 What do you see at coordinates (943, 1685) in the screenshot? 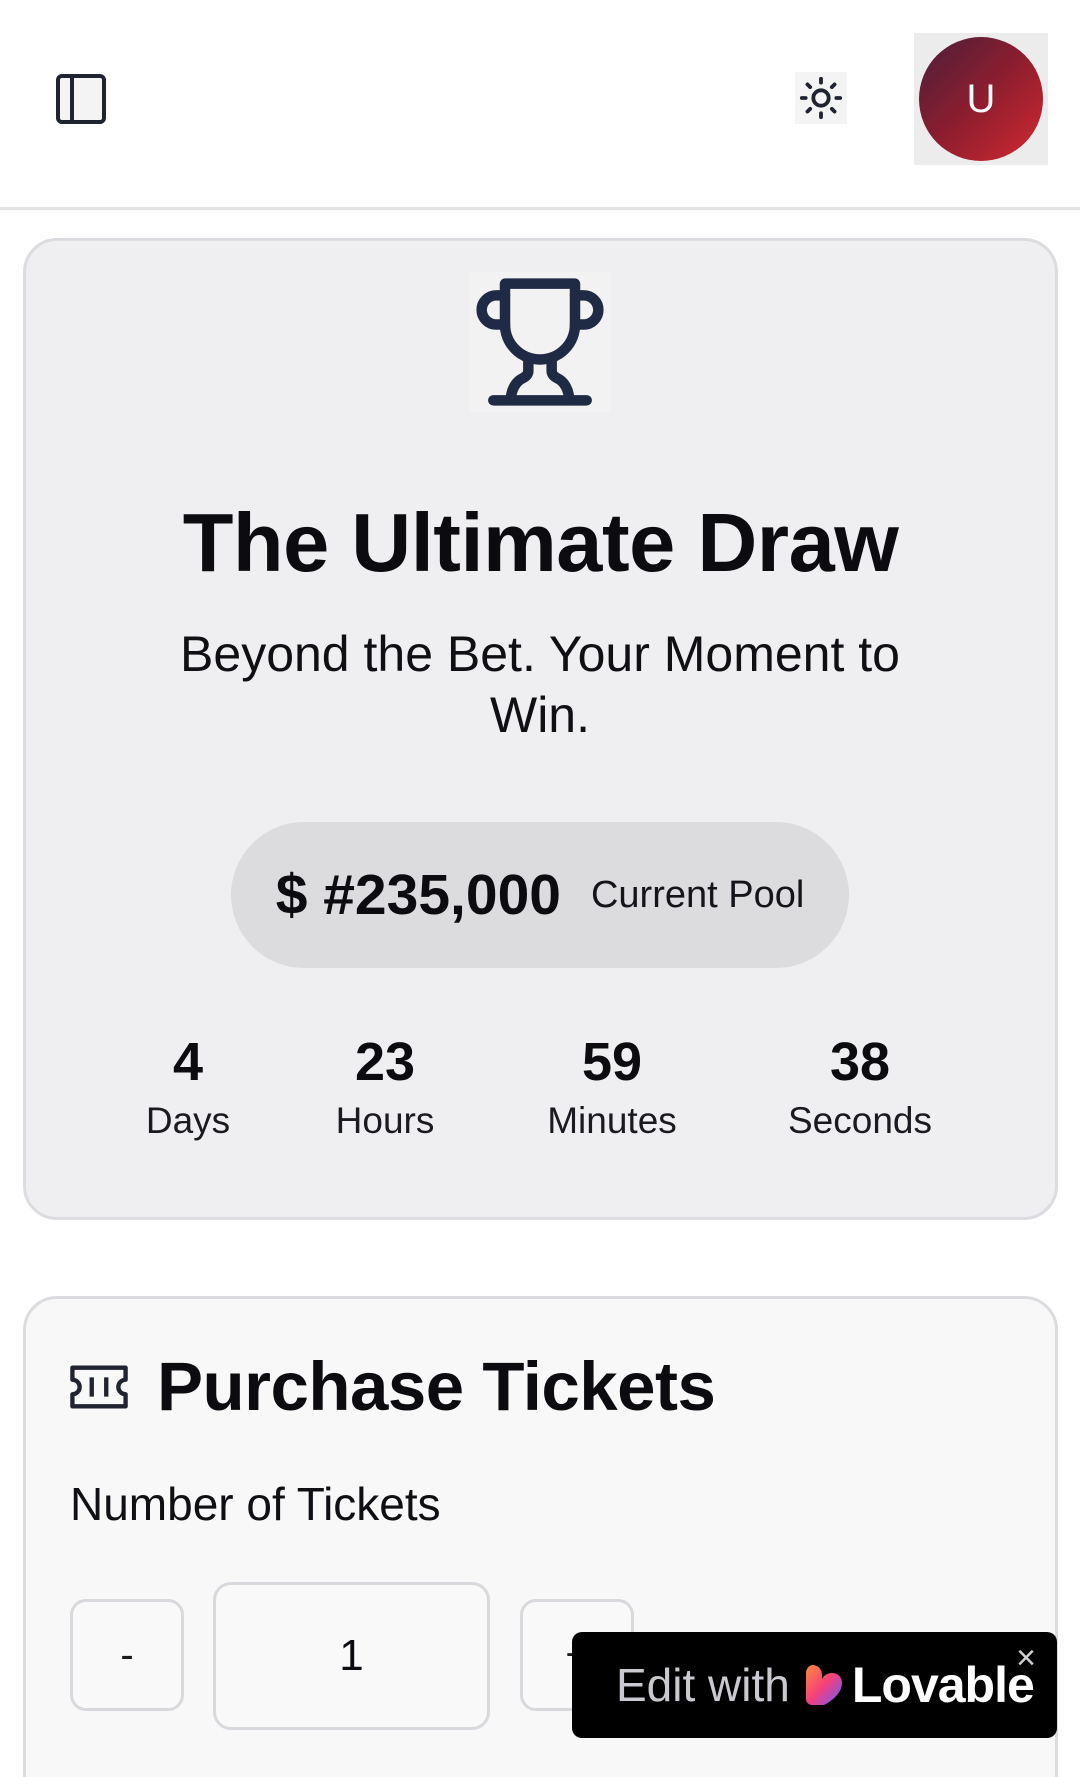
I see `lovable-brand: Lovable` at bounding box center [943, 1685].